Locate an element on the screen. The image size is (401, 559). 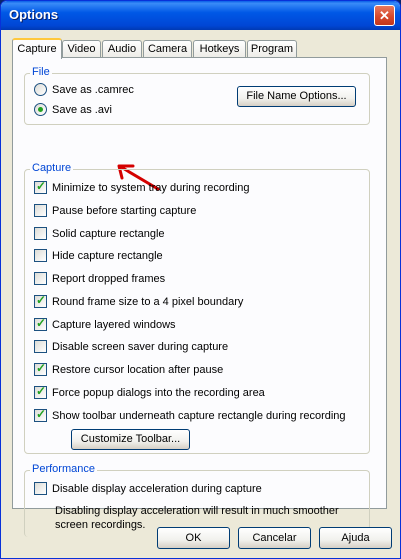
window-title: Options is located at coordinates (34, 14).